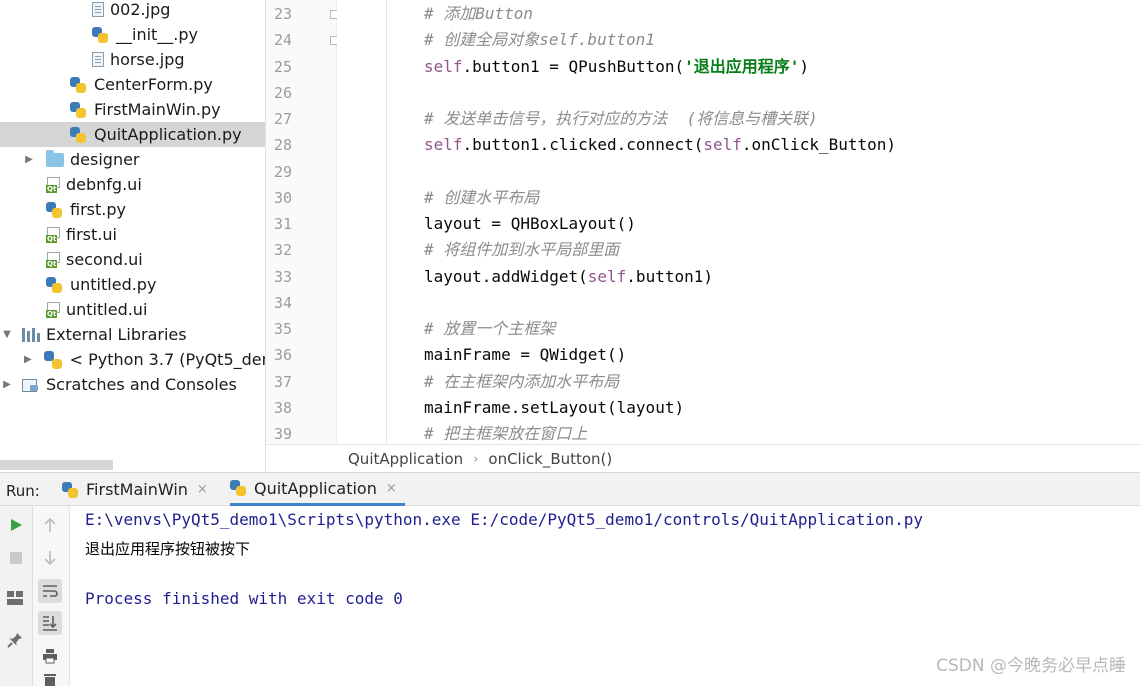 Image resolution: width=1140 pixels, height=686 pixels. Describe the element at coordinates (621, 119) in the screenshot. I see `code-line-27: # 发送单击信号，执行对应的方法 (将信息与槽关联)` at that location.